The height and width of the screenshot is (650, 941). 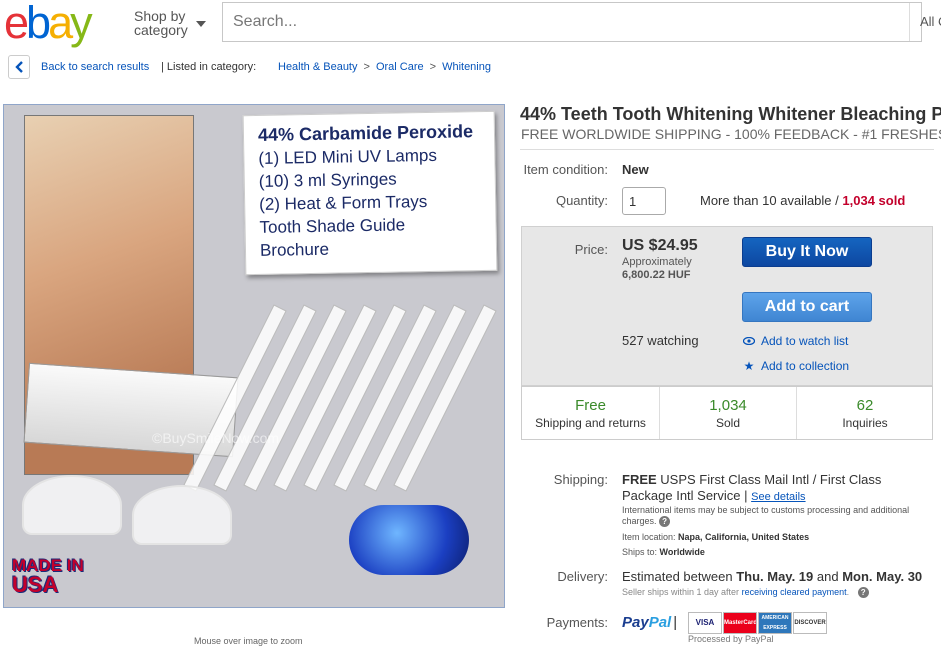 What do you see at coordinates (649, 537) in the screenshot?
I see `item-location-label: Item location:` at bounding box center [649, 537].